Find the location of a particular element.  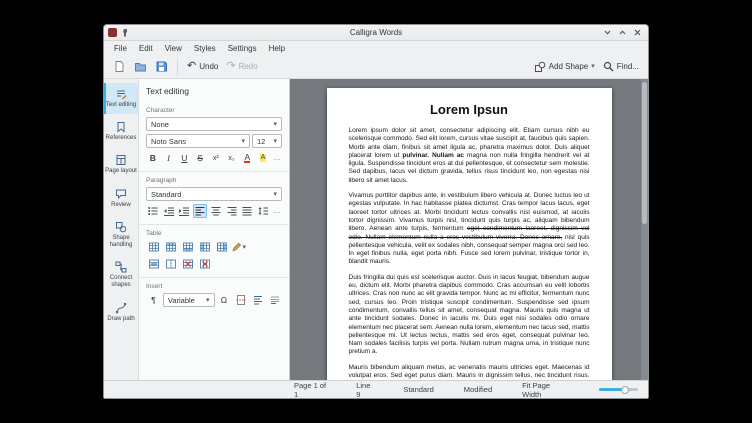

paragraph-style-select: Standard ▾ is located at coordinates (214, 194).